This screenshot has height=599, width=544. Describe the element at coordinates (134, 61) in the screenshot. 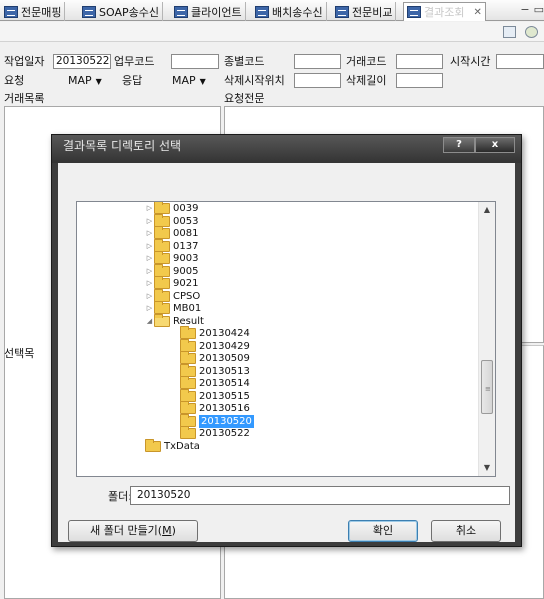

I see `work-code-label: 업무코드` at that location.